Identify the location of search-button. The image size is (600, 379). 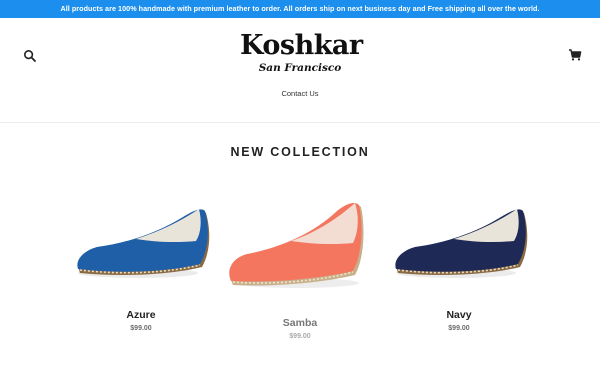
(30, 56).